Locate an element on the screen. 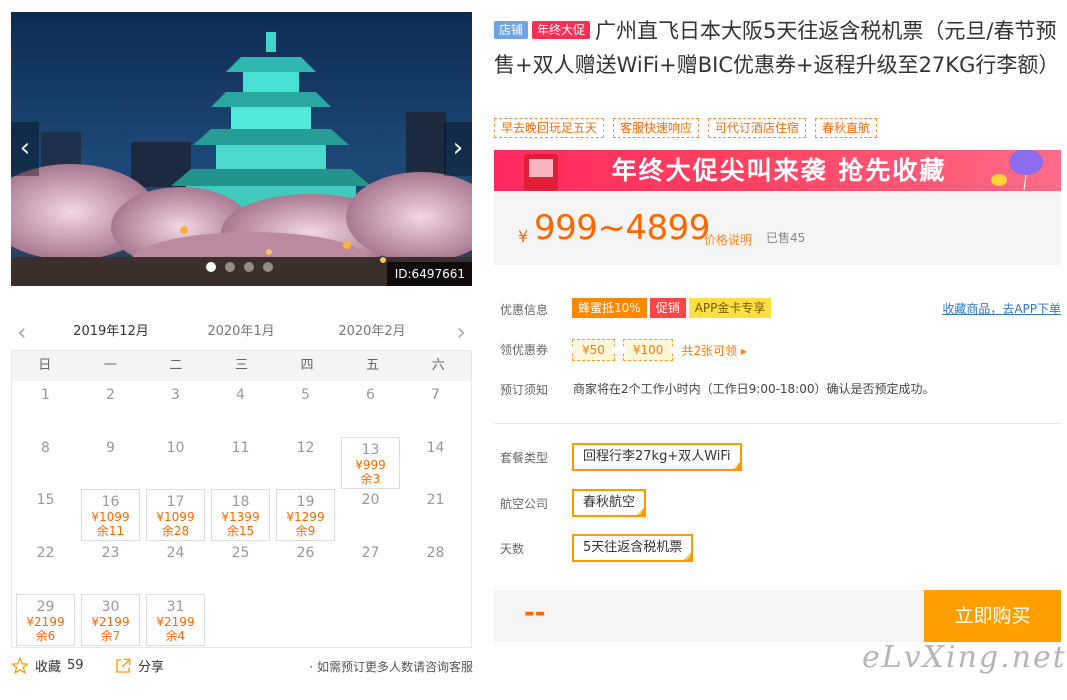  days-option: 5天往返含税机票 ✓ is located at coordinates (633, 548).